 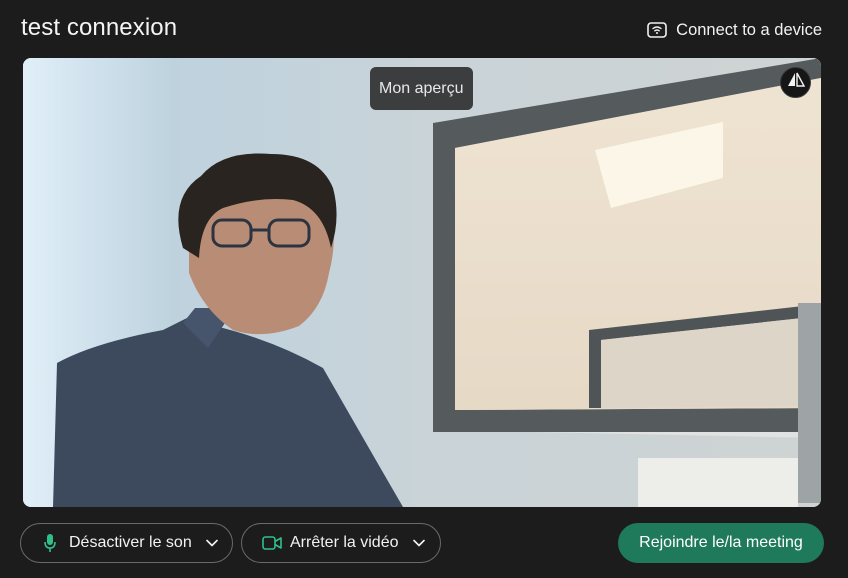 I want to click on preview-label: Mon aperçu, so click(x=421, y=88).